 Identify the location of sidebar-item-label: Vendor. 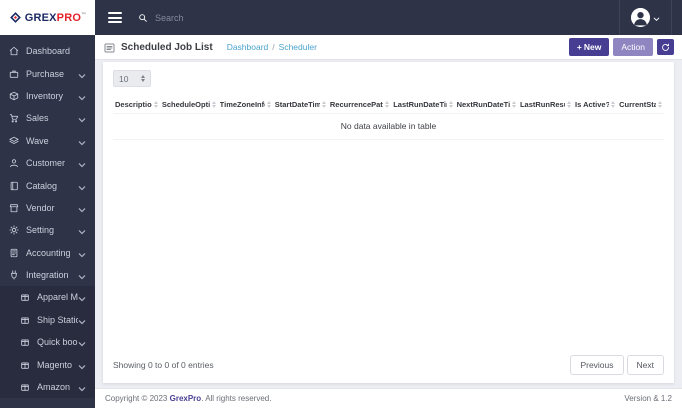
(40, 207).